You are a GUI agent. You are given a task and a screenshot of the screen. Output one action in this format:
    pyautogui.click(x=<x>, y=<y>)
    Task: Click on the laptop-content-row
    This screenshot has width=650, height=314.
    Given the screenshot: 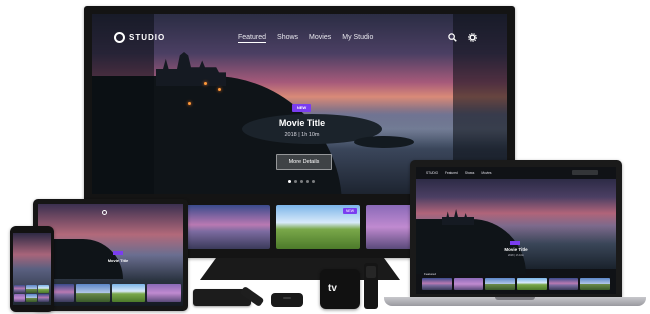 What is the action you would take?
    pyautogui.click(x=516, y=285)
    